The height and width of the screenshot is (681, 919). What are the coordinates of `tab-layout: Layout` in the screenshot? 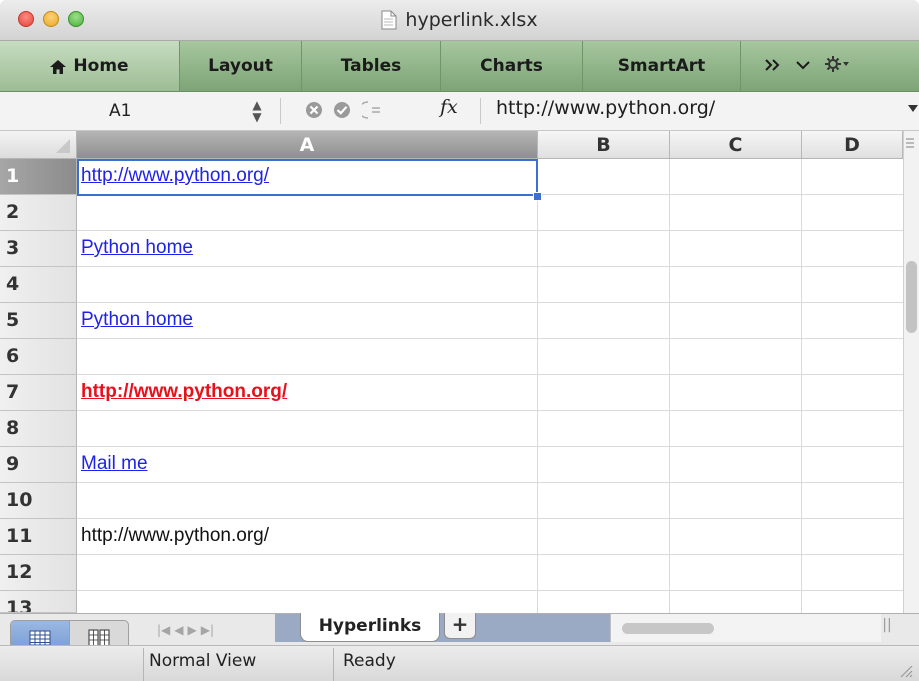 It's located at (241, 66).